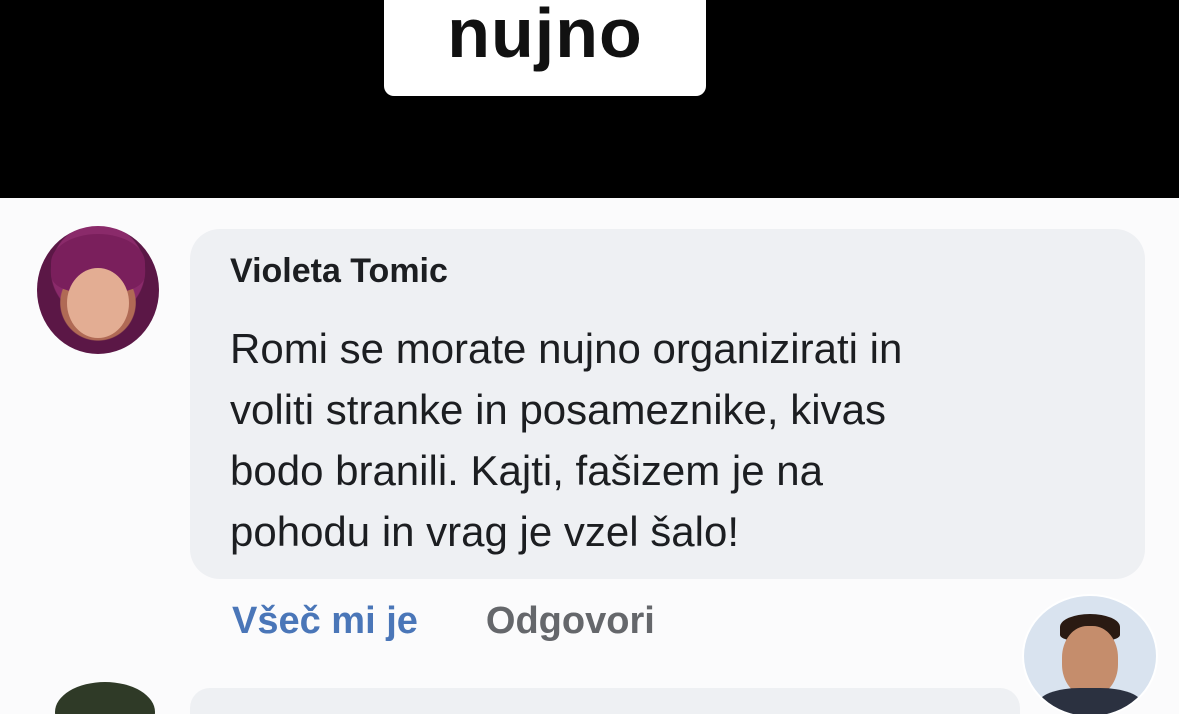  I want to click on comment-actions: Všeč mi je Odgovori, so click(443, 621).